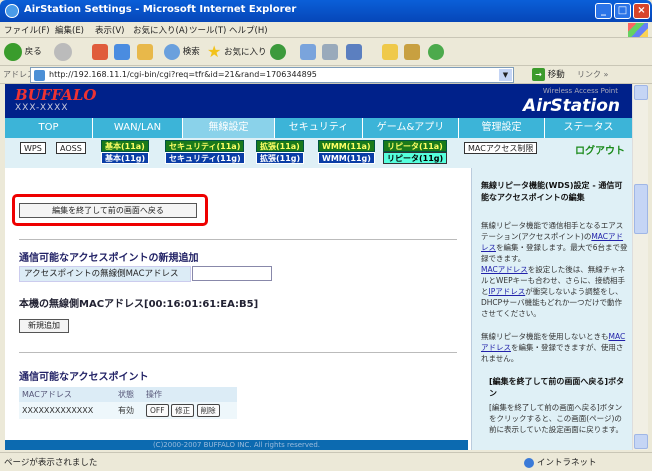 The height and width of the screenshot is (471, 652). I want to click on menu-help: ヘルプ(H), so click(248, 30).